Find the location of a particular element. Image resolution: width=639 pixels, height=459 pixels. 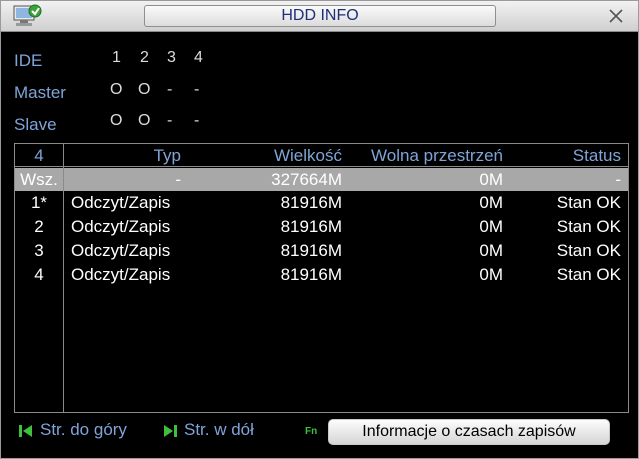

ide-label: IDE is located at coordinates (28, 60).